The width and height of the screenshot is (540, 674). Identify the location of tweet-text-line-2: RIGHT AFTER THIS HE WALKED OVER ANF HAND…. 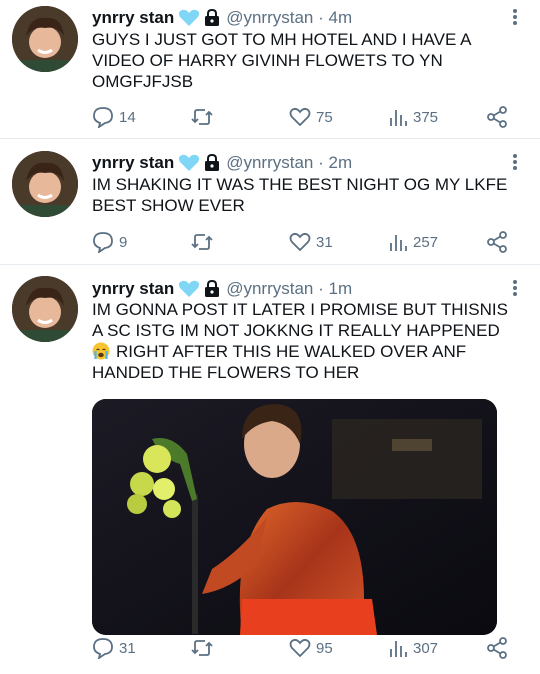
(279, 362).